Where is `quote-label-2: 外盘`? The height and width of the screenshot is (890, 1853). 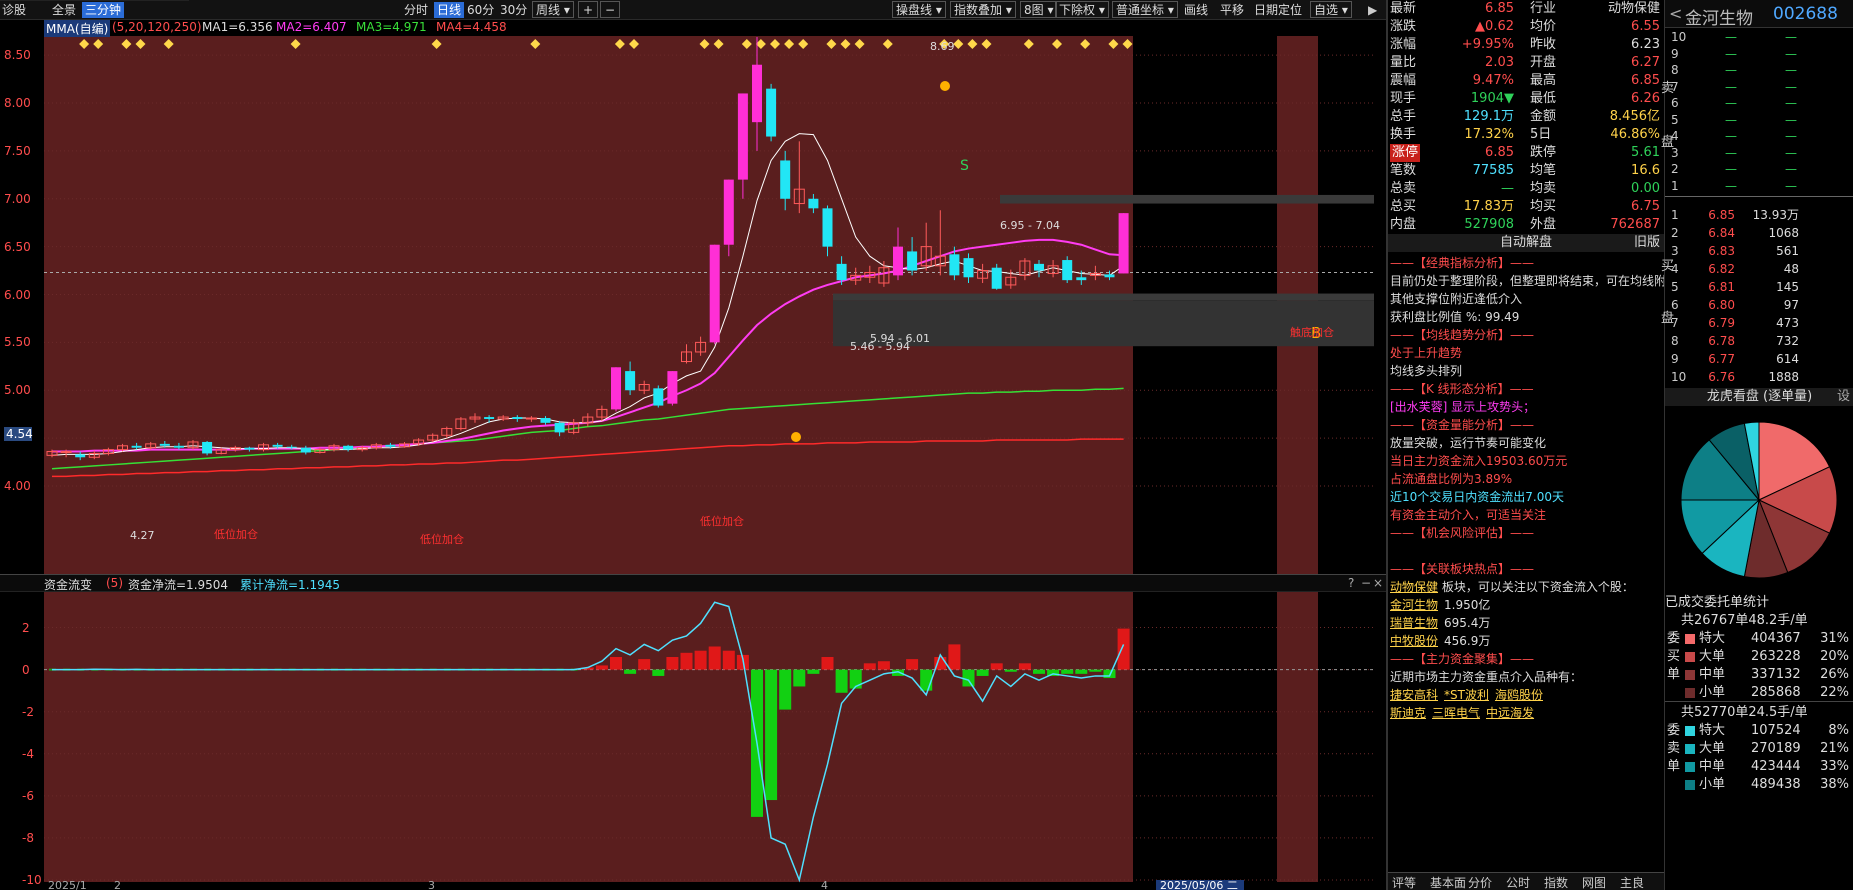 quote-label-2: 外盘 is located at coordinates (1543, 224).